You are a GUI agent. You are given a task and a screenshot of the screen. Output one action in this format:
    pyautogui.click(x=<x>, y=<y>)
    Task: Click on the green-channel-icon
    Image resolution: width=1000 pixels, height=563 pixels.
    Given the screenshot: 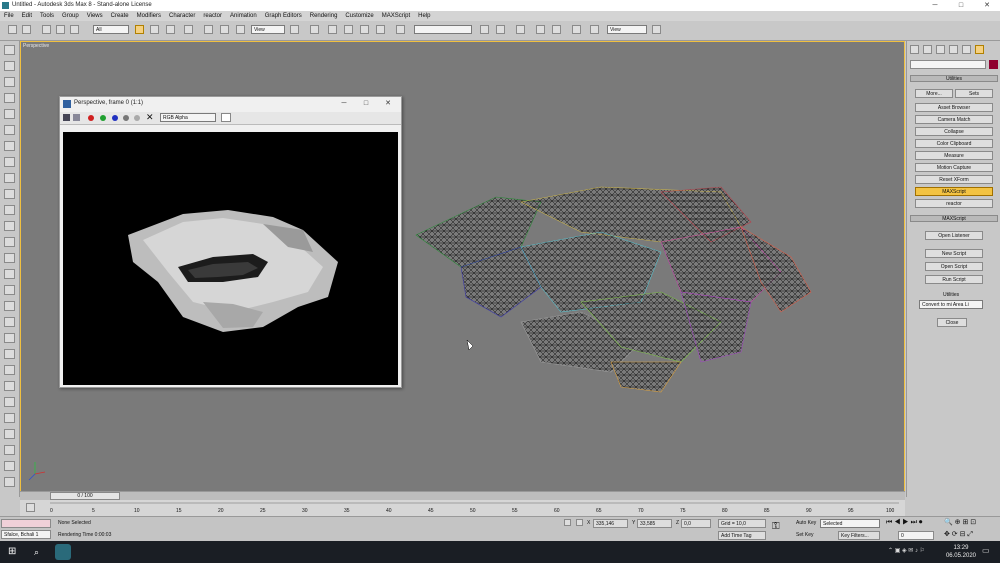 What is the action you would take?
    pyautogui.click(x=103, y=118)
    